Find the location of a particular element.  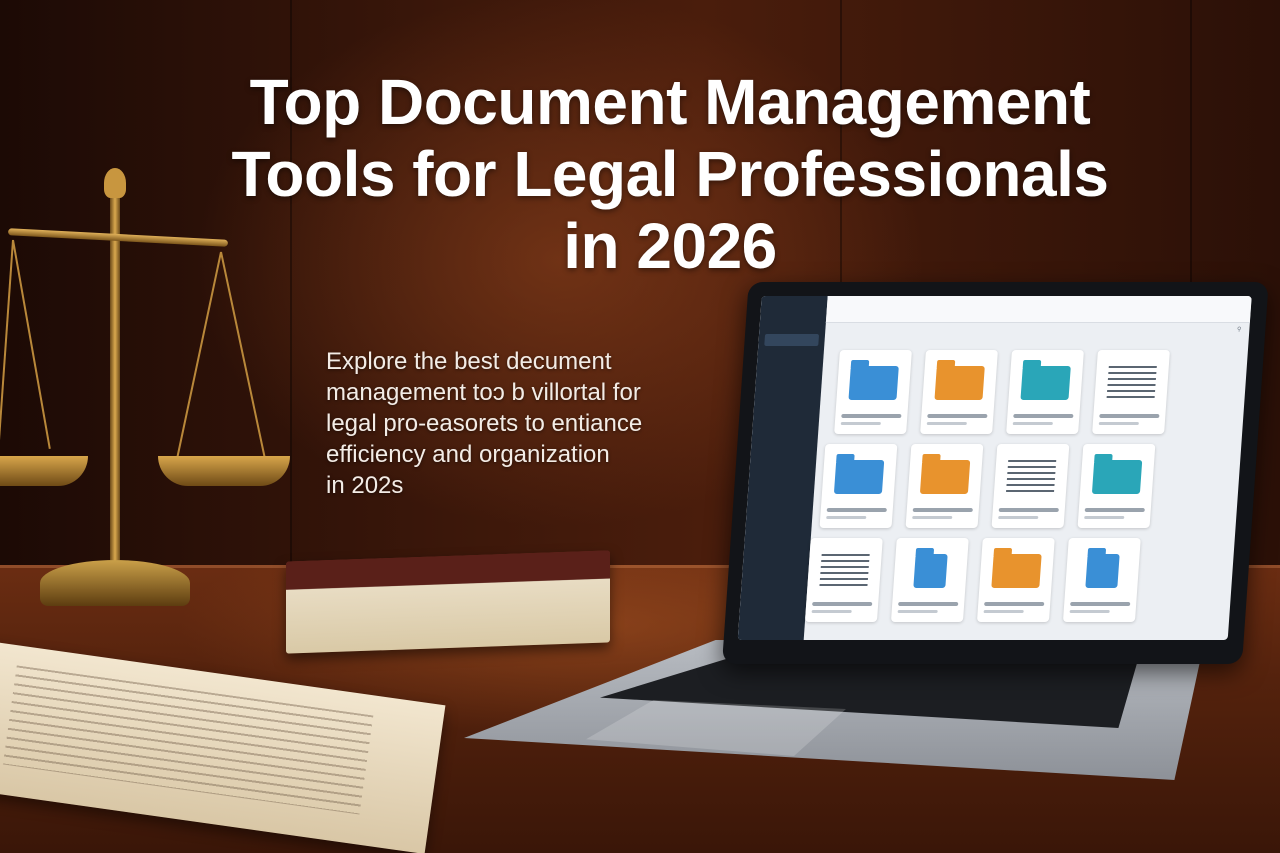

scale-base is located at coordinates (115, 583).